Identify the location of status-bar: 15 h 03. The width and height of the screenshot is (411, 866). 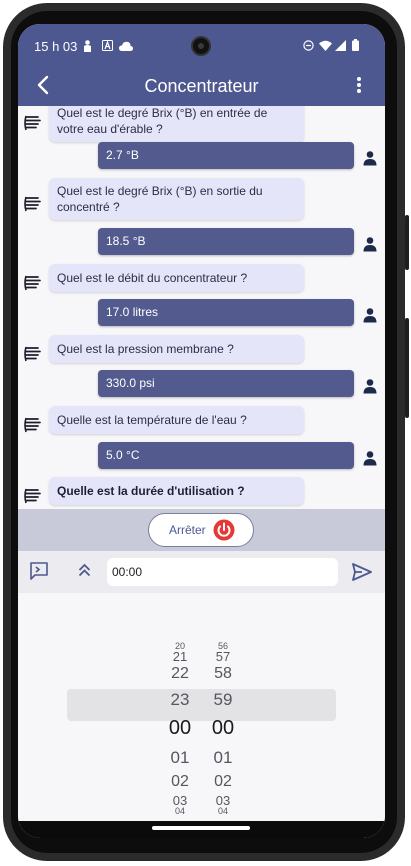
(201, 46).